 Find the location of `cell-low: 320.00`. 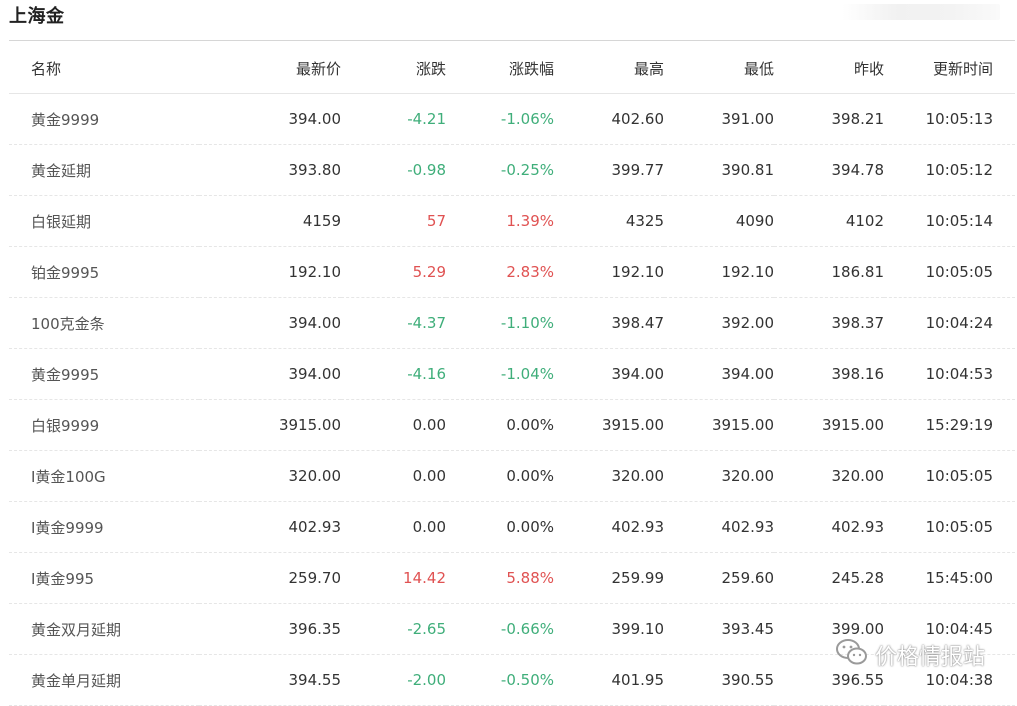

cell-low: 320.00 is located at coordinates (719, 476).